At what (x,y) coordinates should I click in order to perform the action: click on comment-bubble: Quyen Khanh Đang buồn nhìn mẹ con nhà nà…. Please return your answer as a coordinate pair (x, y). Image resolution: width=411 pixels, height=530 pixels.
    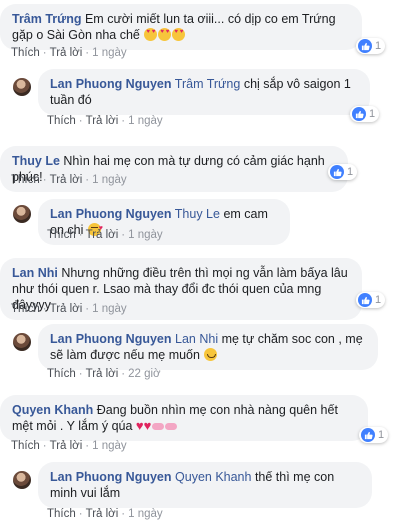
    Looking at the image, I should click on (184, 418).